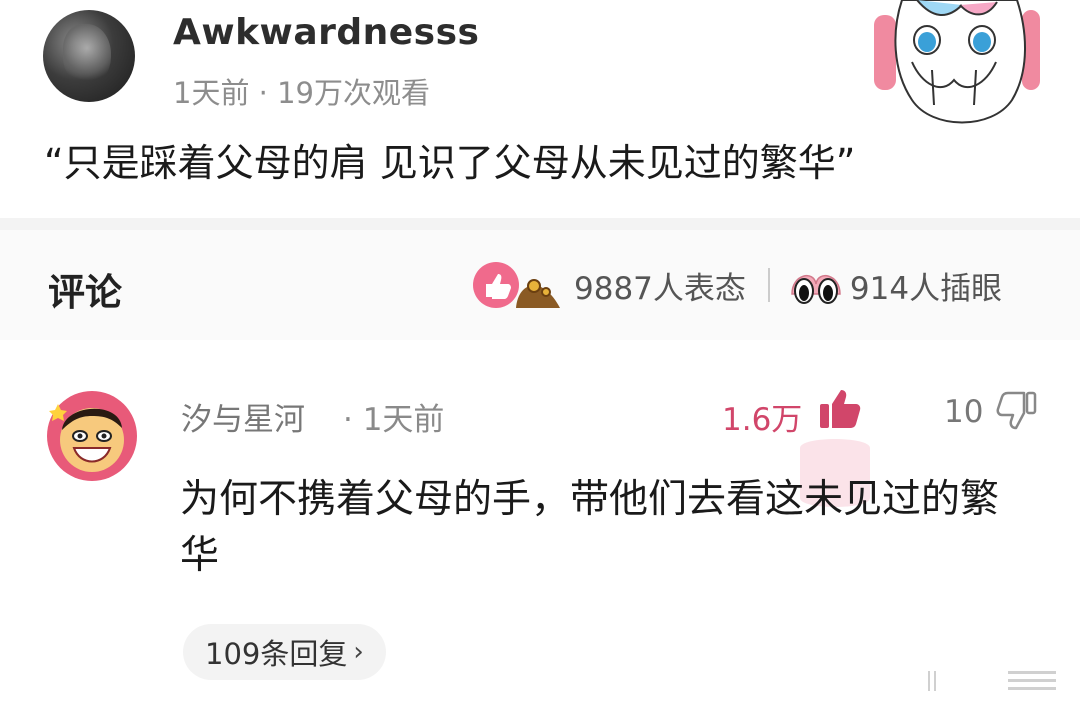 This screenshot has height=718, width=1080. I want to click on dislike-count: 10, so click(964, 412).